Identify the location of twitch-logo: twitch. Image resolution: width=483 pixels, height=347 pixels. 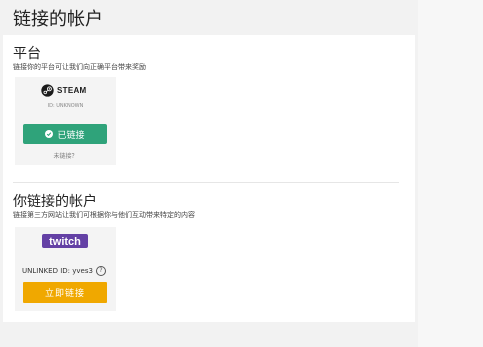
(65, 241).